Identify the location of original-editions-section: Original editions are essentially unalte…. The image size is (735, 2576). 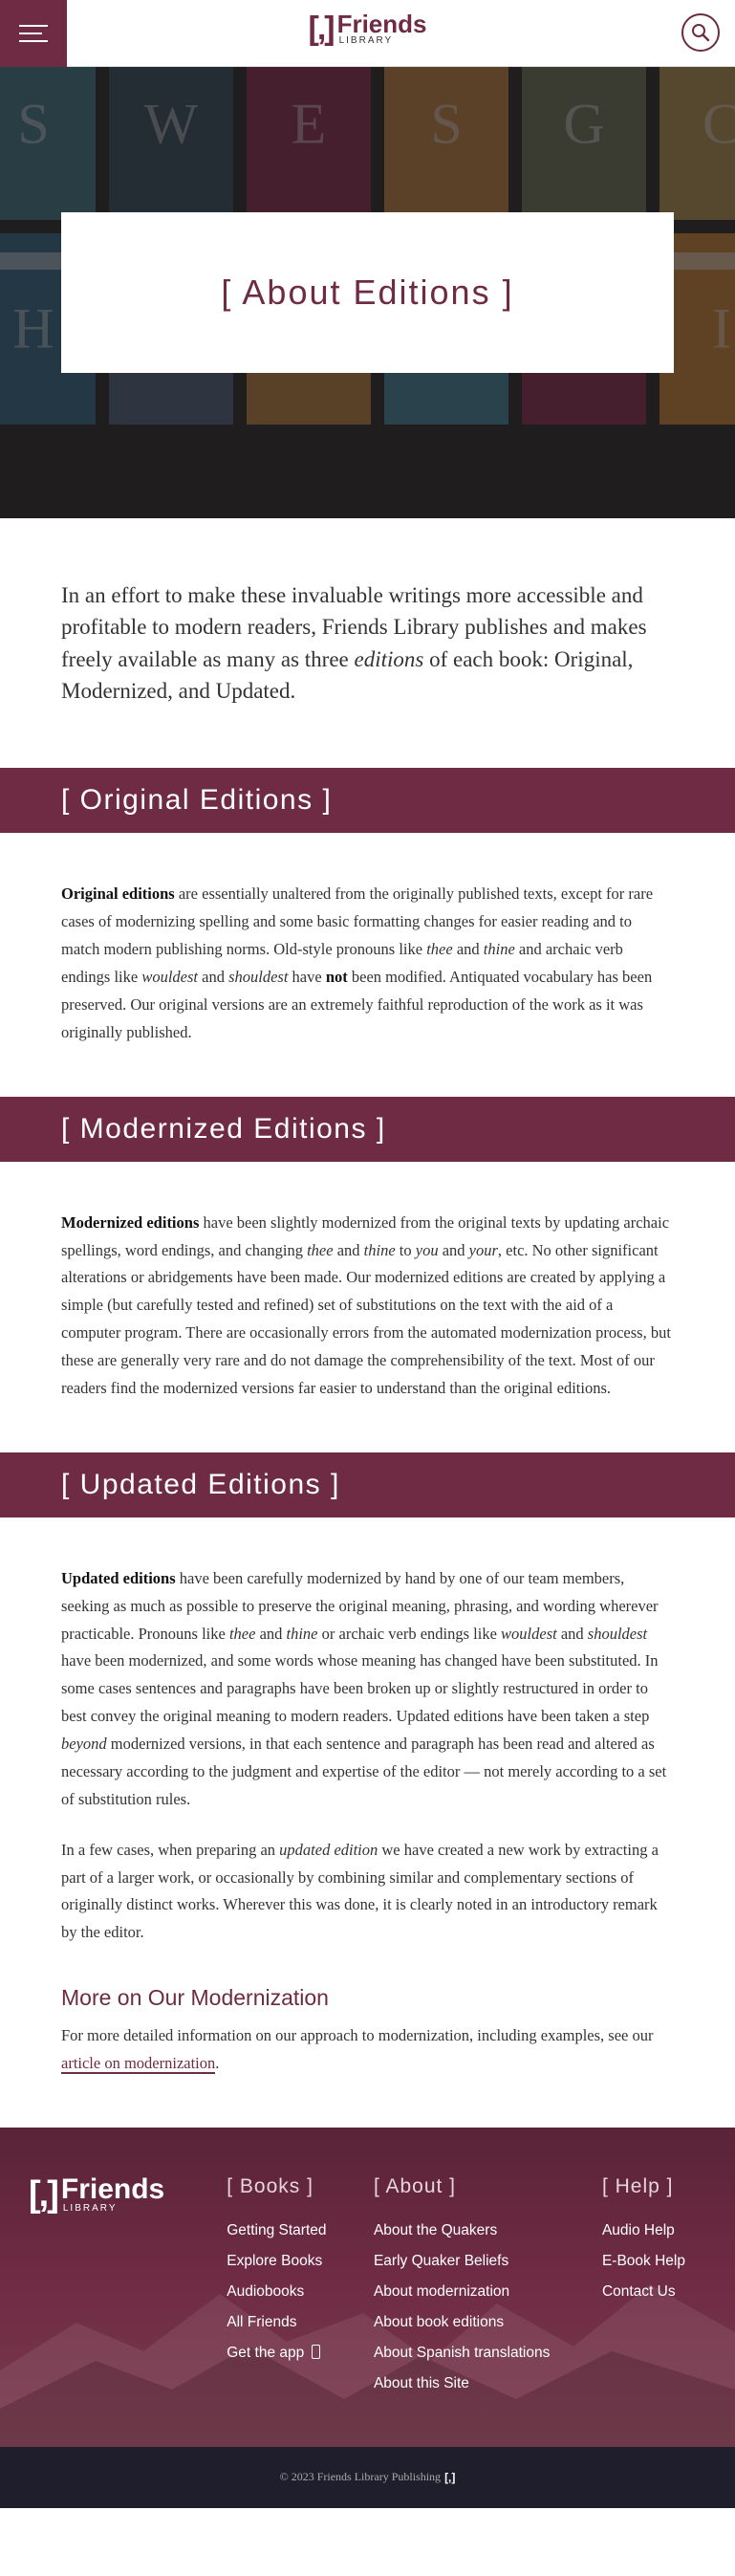
(367, 964).